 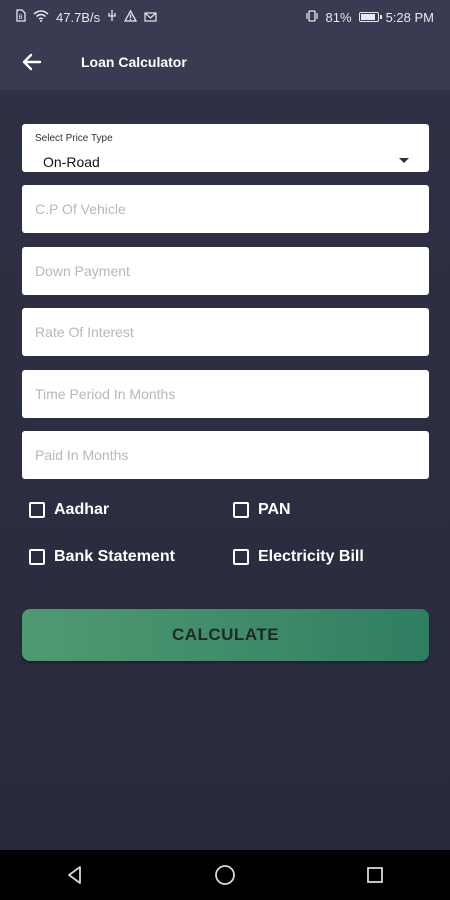 I want to click on status-bar: B 47.7B/s 81% 5:28 PM, so click(x=225, y=17).